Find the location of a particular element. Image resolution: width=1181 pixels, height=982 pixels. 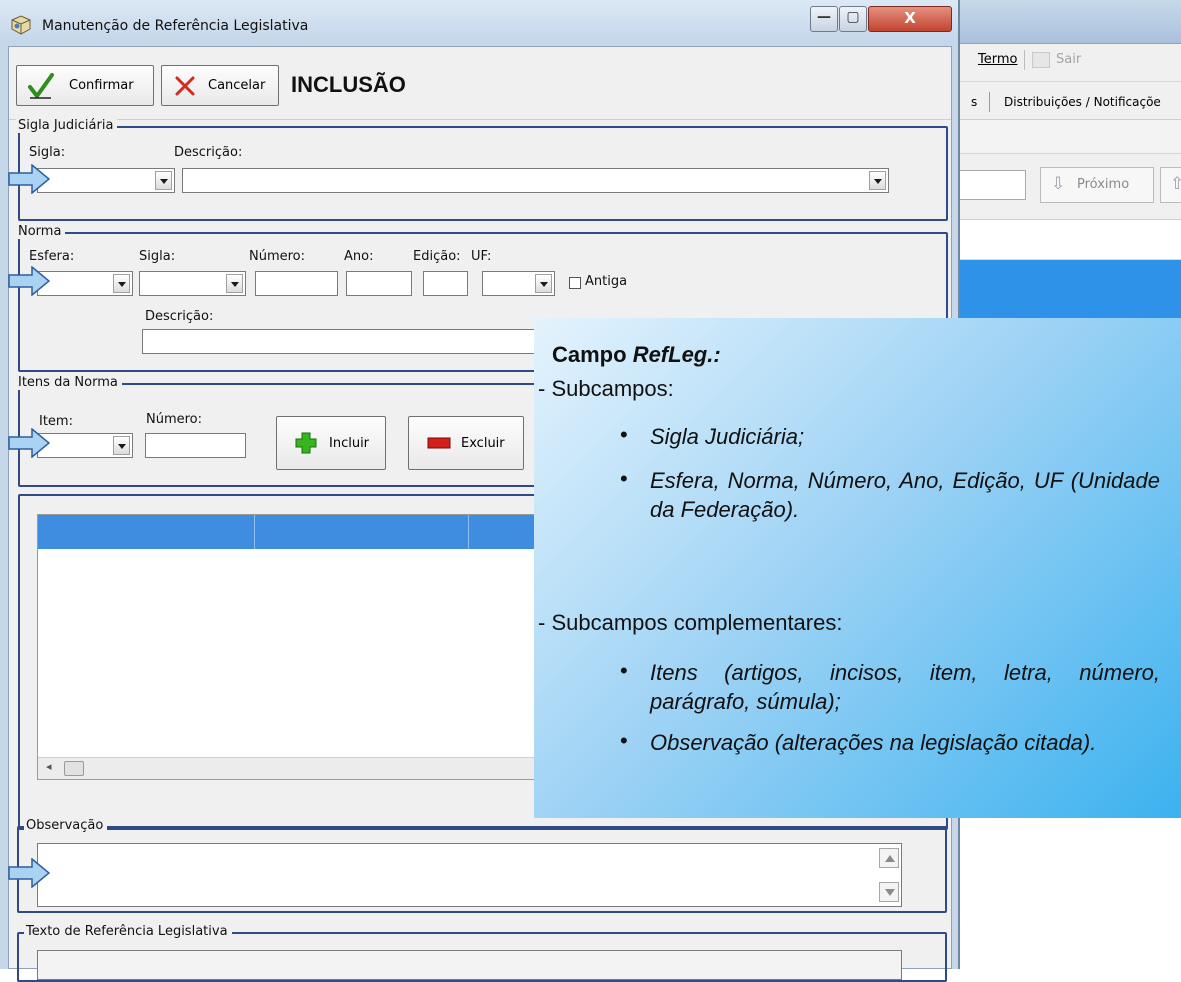

maximize-icon: ▢ is located at coordinates (853, 17).